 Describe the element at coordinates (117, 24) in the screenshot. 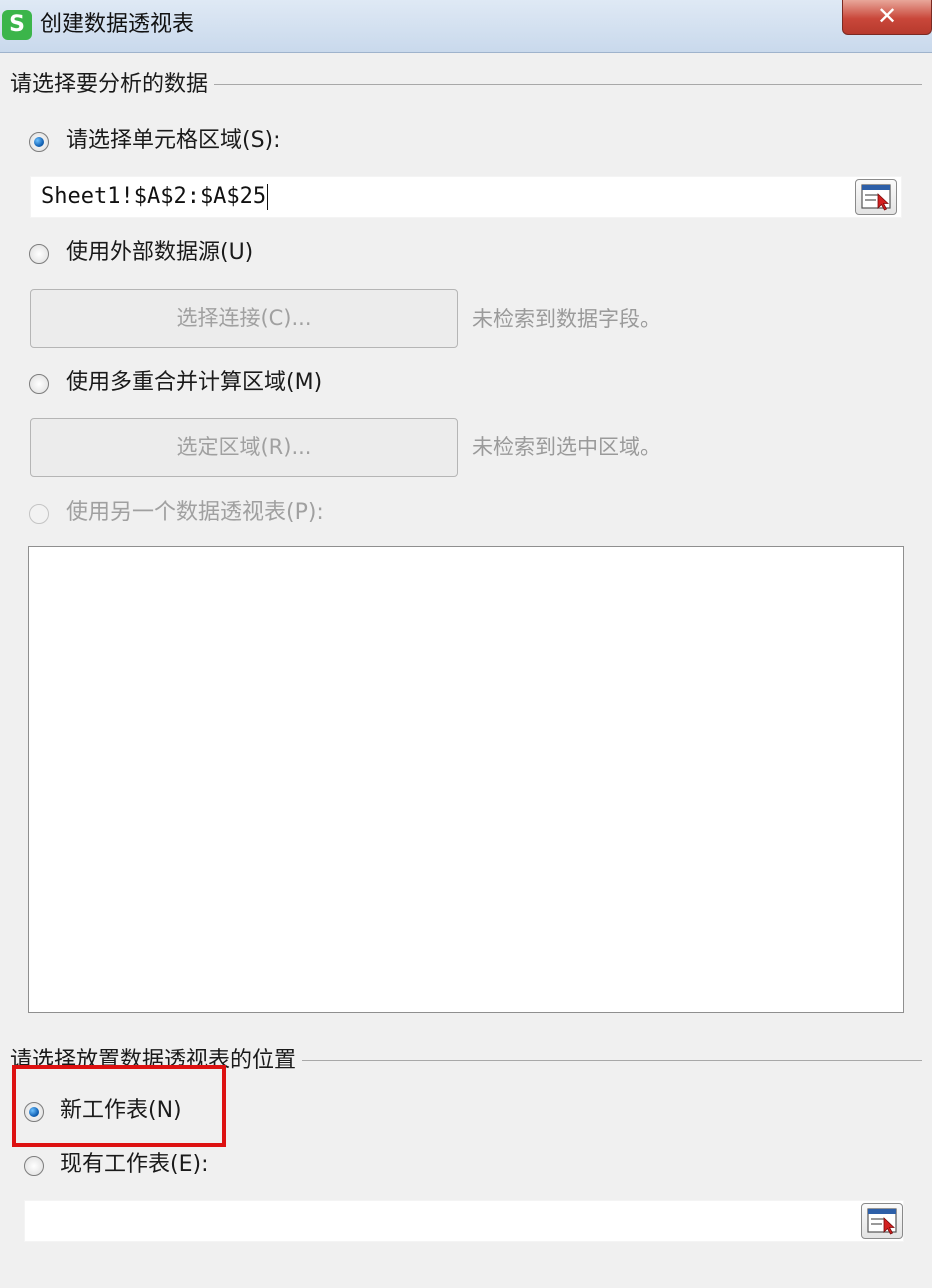

I see `window-title: 创建数据透视表` at that location.